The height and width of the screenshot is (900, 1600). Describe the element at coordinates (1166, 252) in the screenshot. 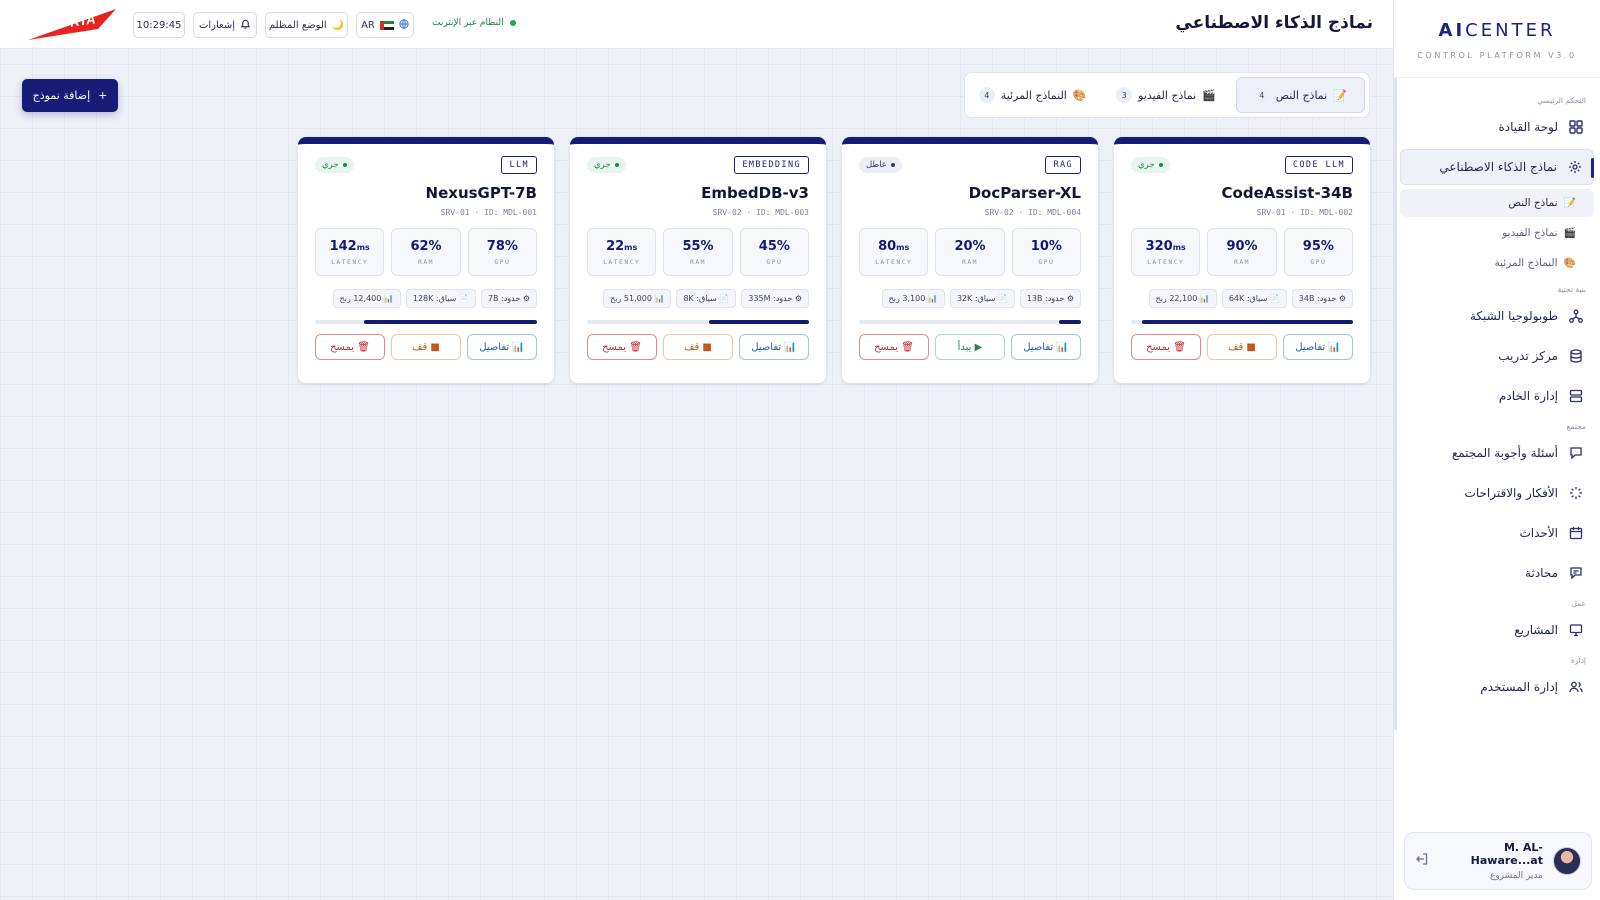

I see `metric-latency: 320ms LATENCY` at that location.